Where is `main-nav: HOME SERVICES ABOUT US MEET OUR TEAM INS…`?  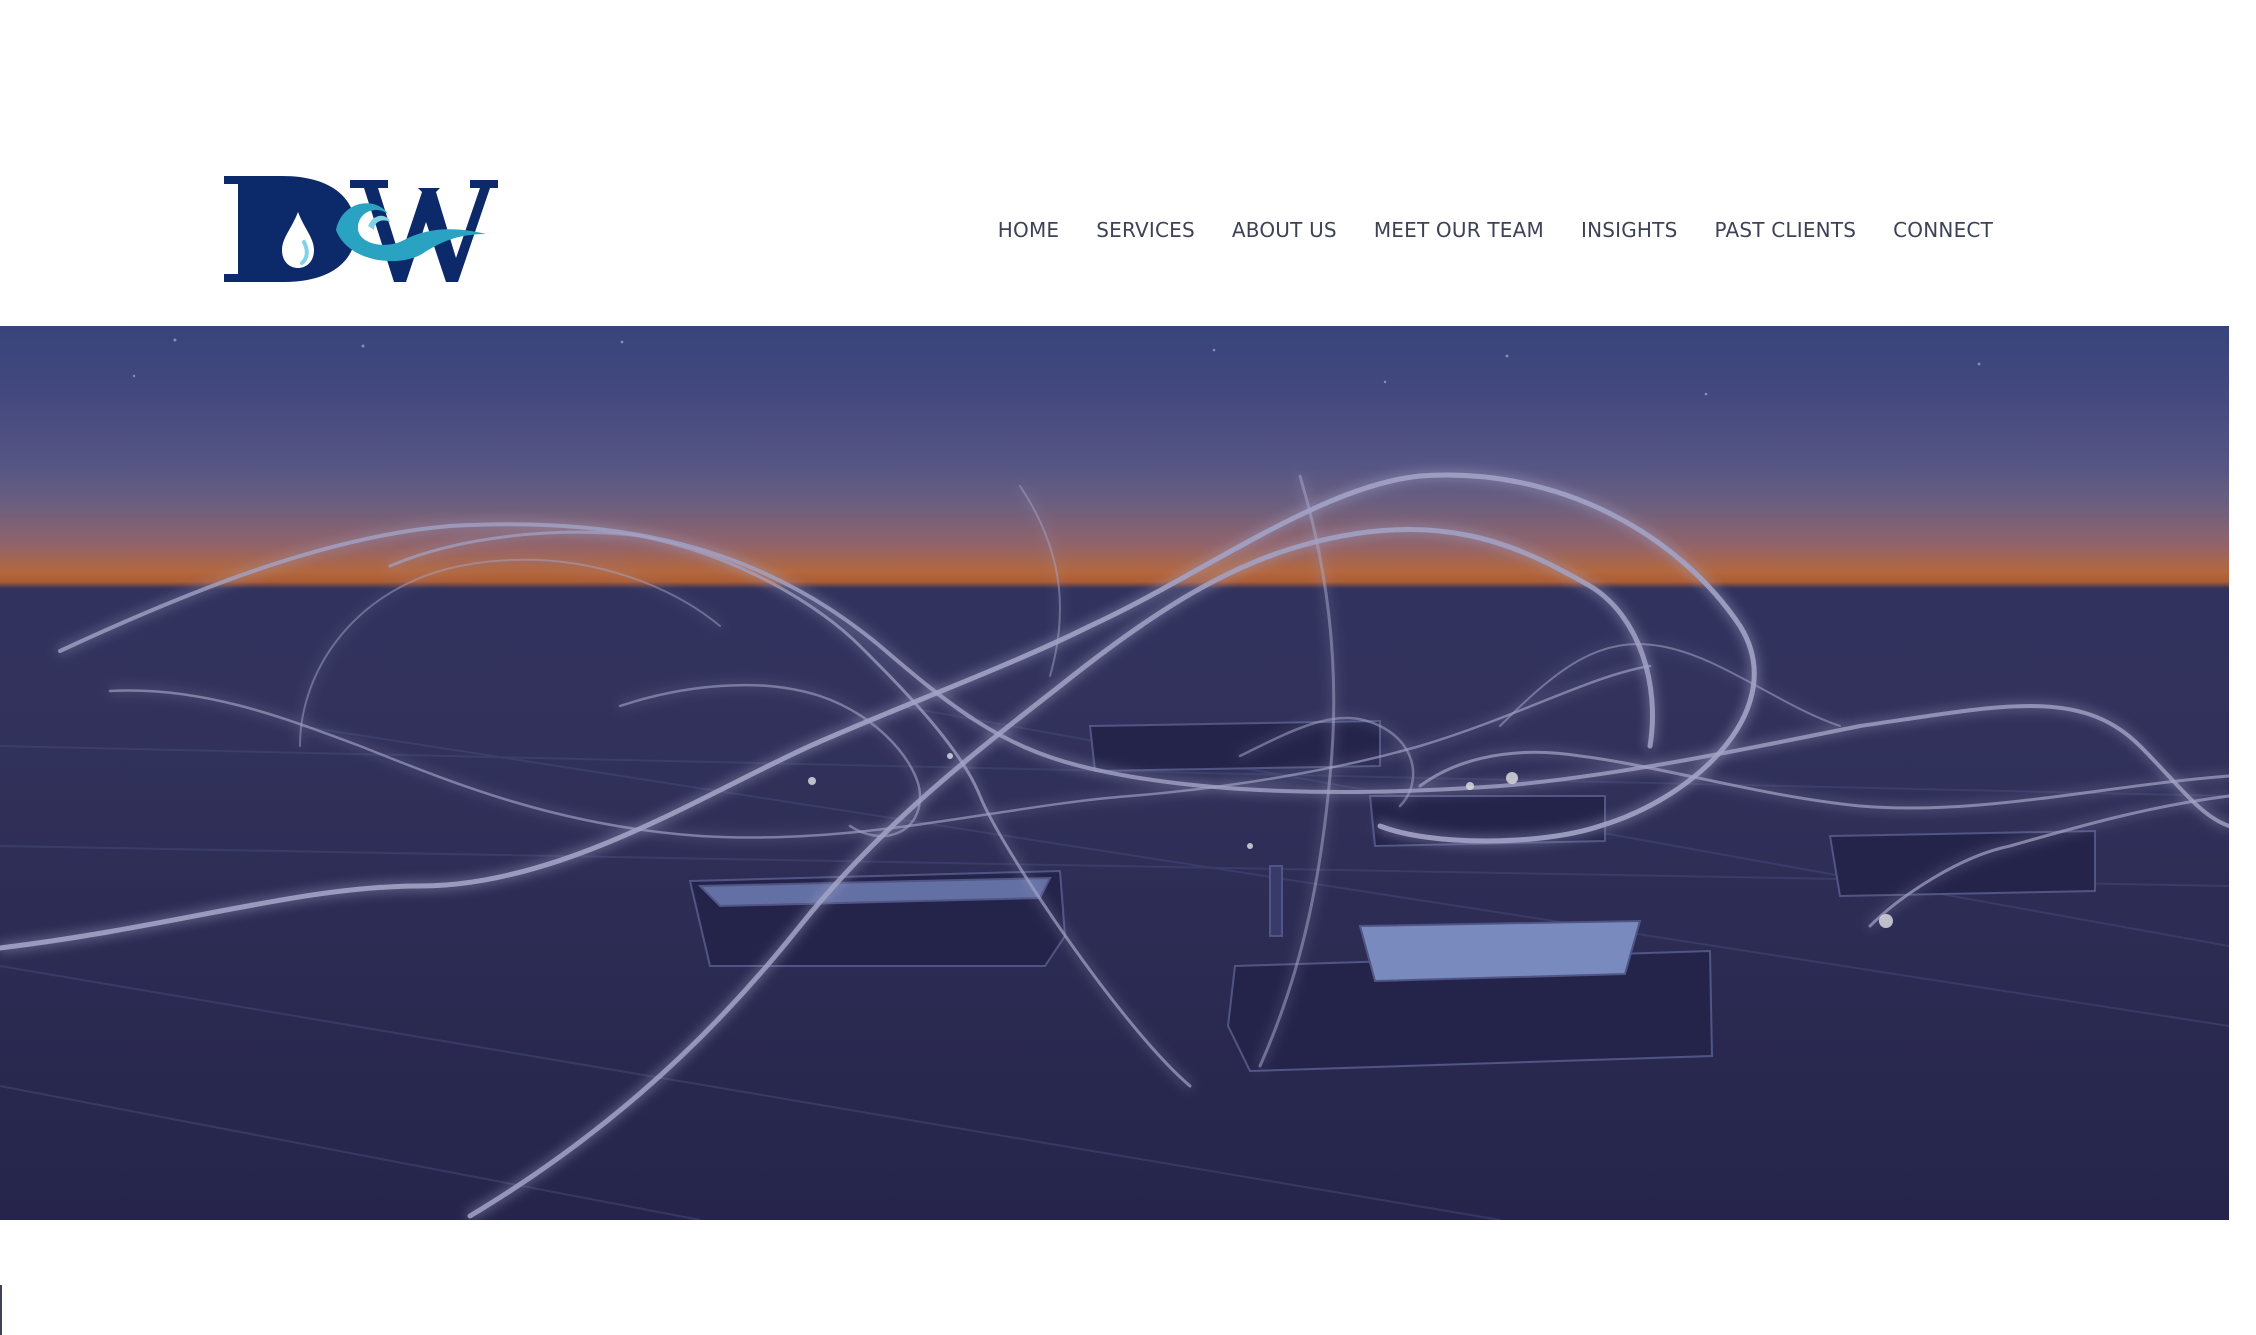
main-nav: HOME SERVICES ABOUT US MEET OUR TEAM INS… is located at coordinates (1495, 230).